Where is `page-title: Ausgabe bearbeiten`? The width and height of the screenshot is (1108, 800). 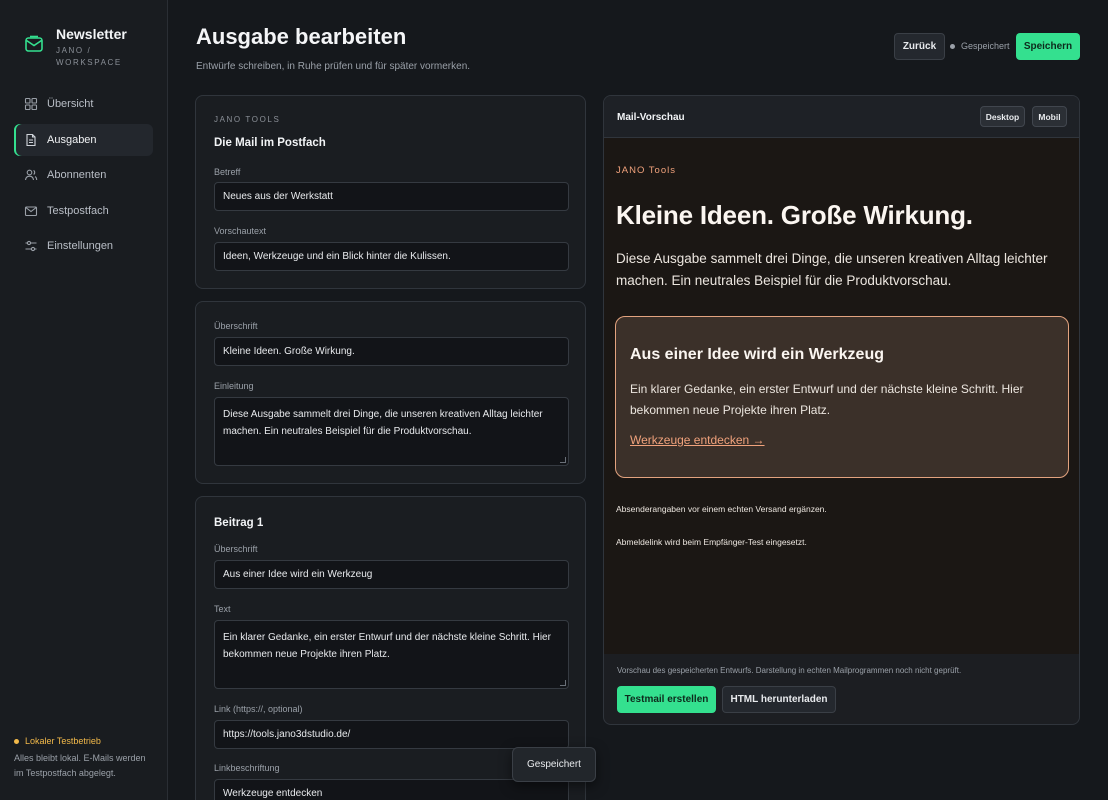 page-title: Ausgabe bearbeiten is located at coordinates (301, 36).